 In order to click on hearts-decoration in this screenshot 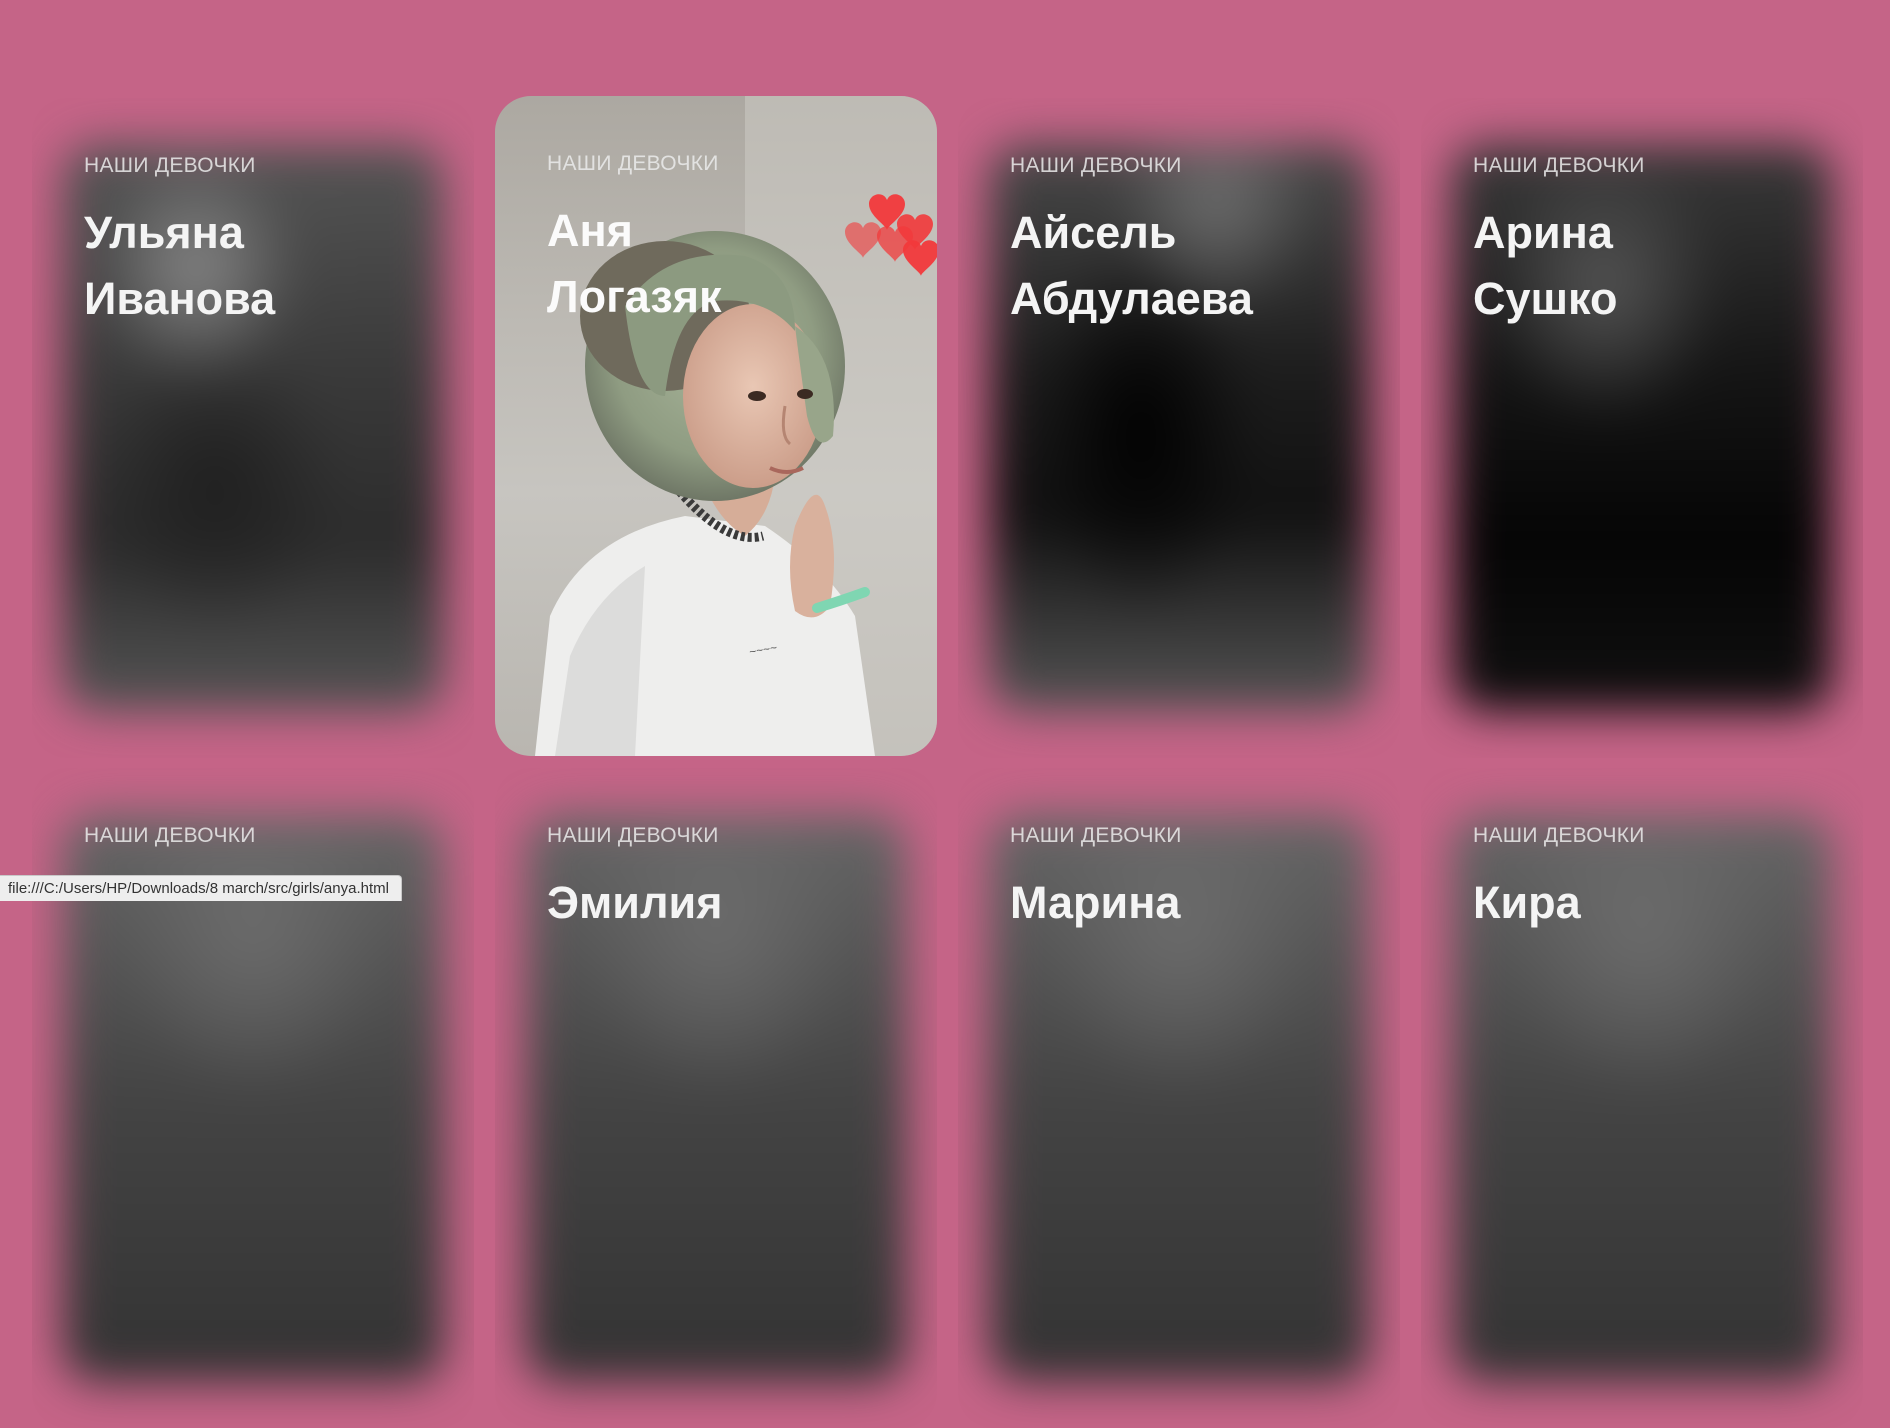, I will do `click(891, 235)`.